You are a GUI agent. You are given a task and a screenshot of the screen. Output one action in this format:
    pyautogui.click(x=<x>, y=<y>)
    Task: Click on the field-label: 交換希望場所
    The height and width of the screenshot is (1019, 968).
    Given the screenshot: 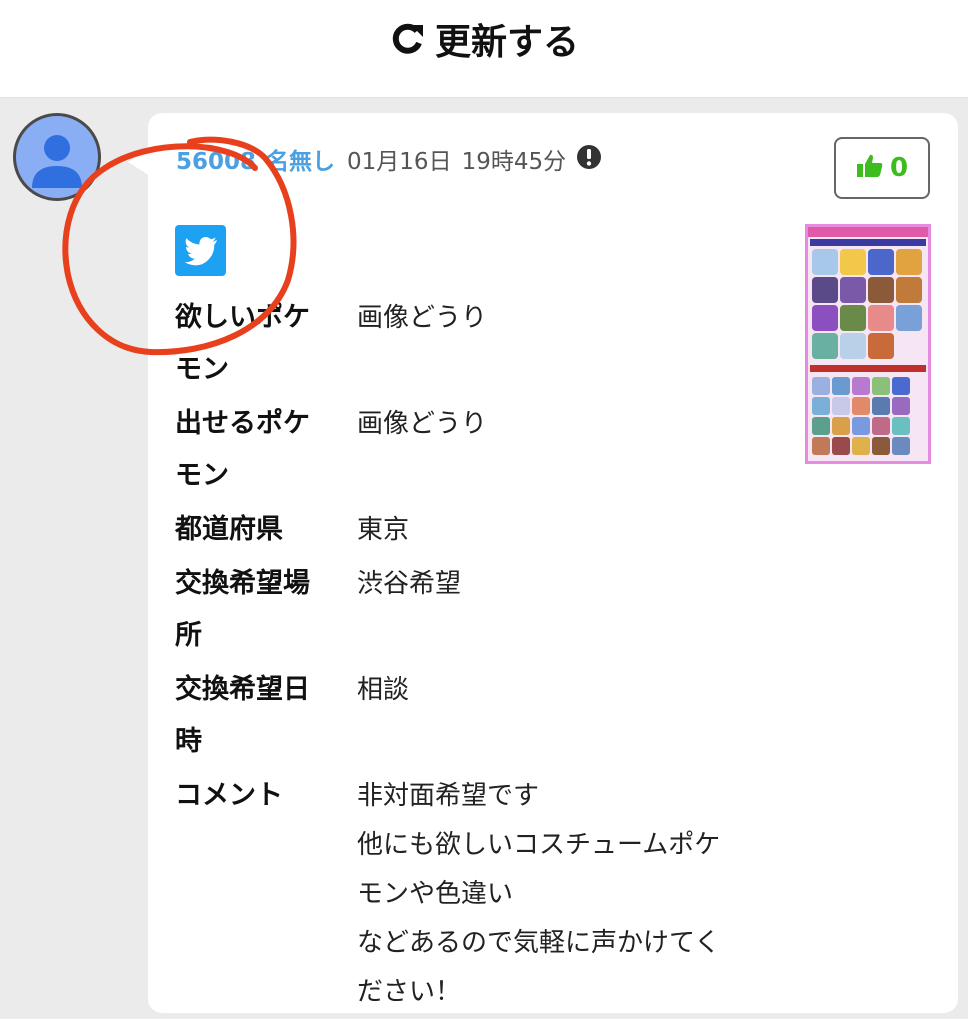 What is the action you would take?
    pyautogui.click(x=242, y=609)
    